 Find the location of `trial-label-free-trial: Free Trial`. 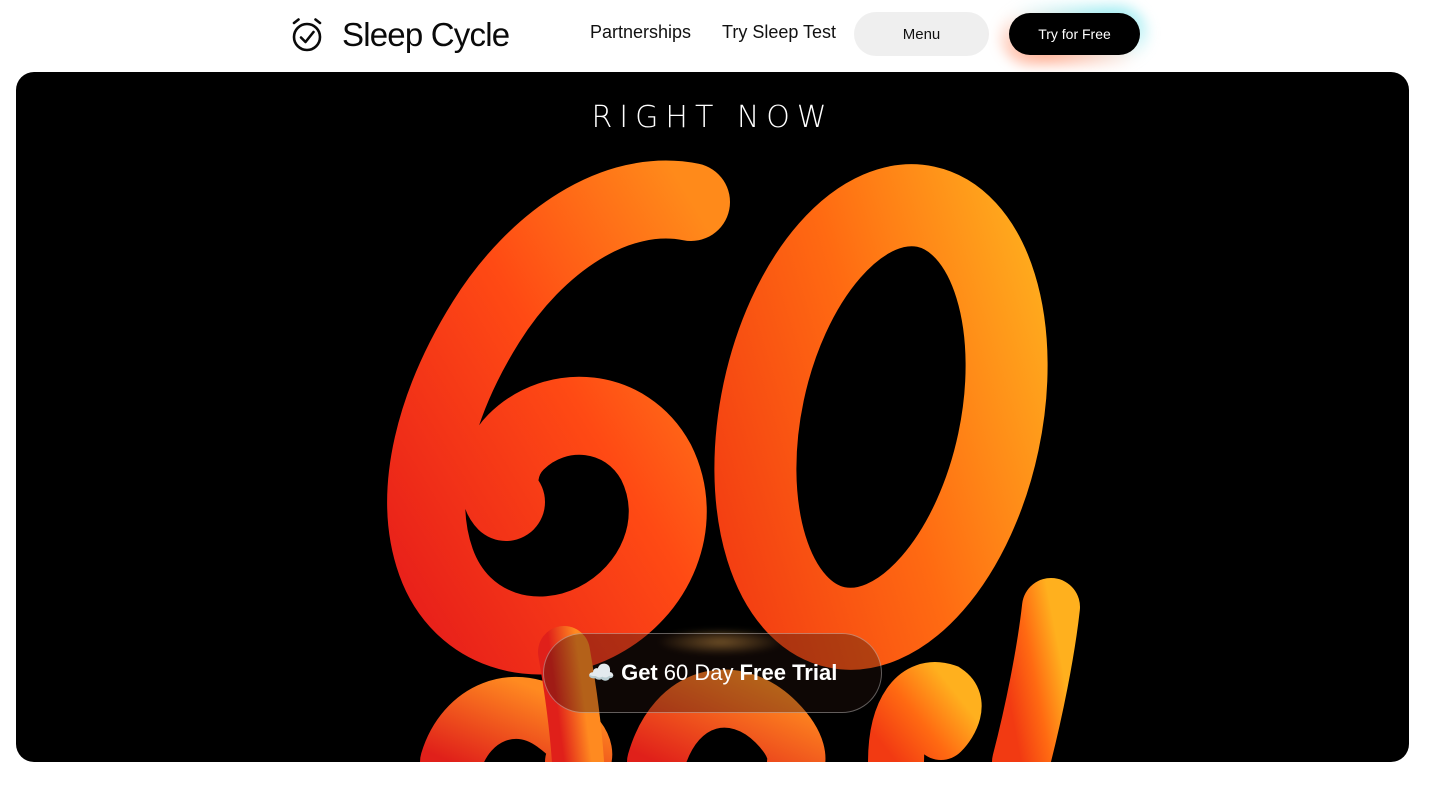

trial-label-free-trial: Free Trial is located at coordinates (788, 672).